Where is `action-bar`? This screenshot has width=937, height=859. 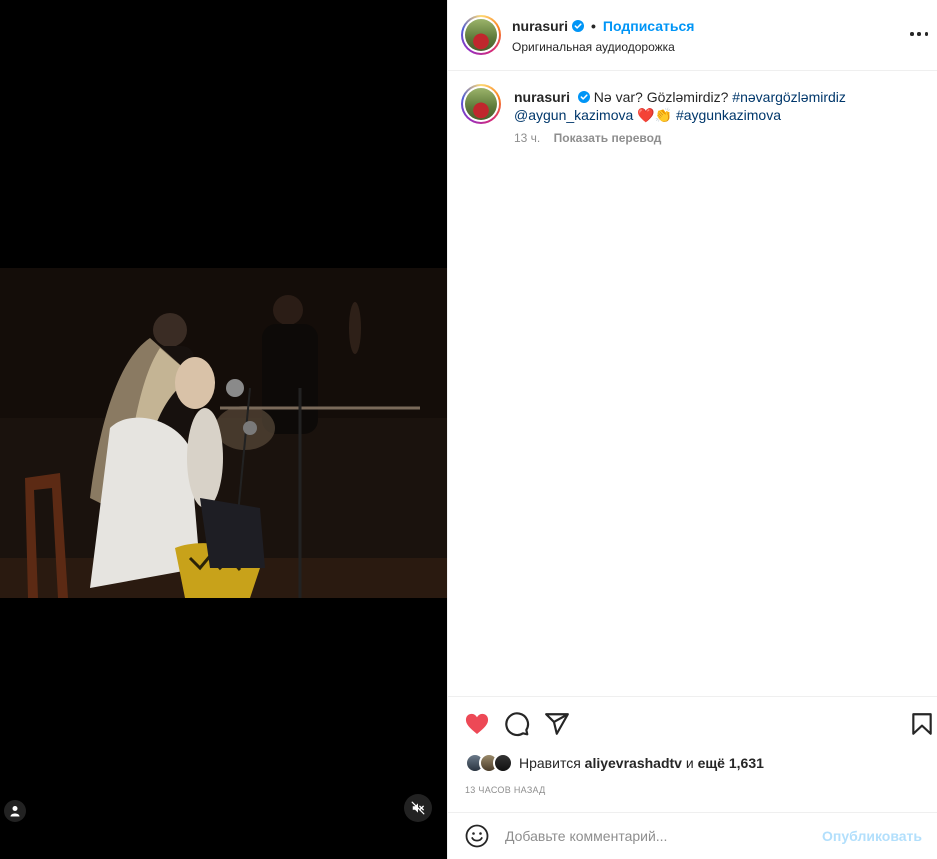
action-bar is located at coordinates (692, 722).